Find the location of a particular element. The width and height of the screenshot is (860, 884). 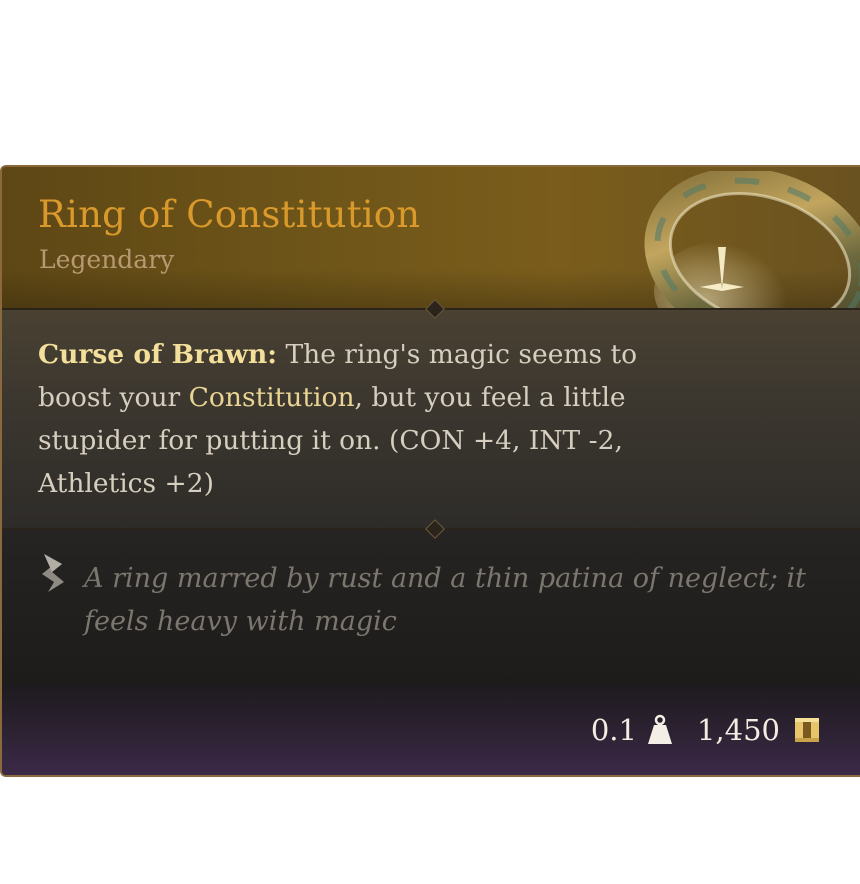

item-weight: 0.1 is located at coordinates (613, 730).